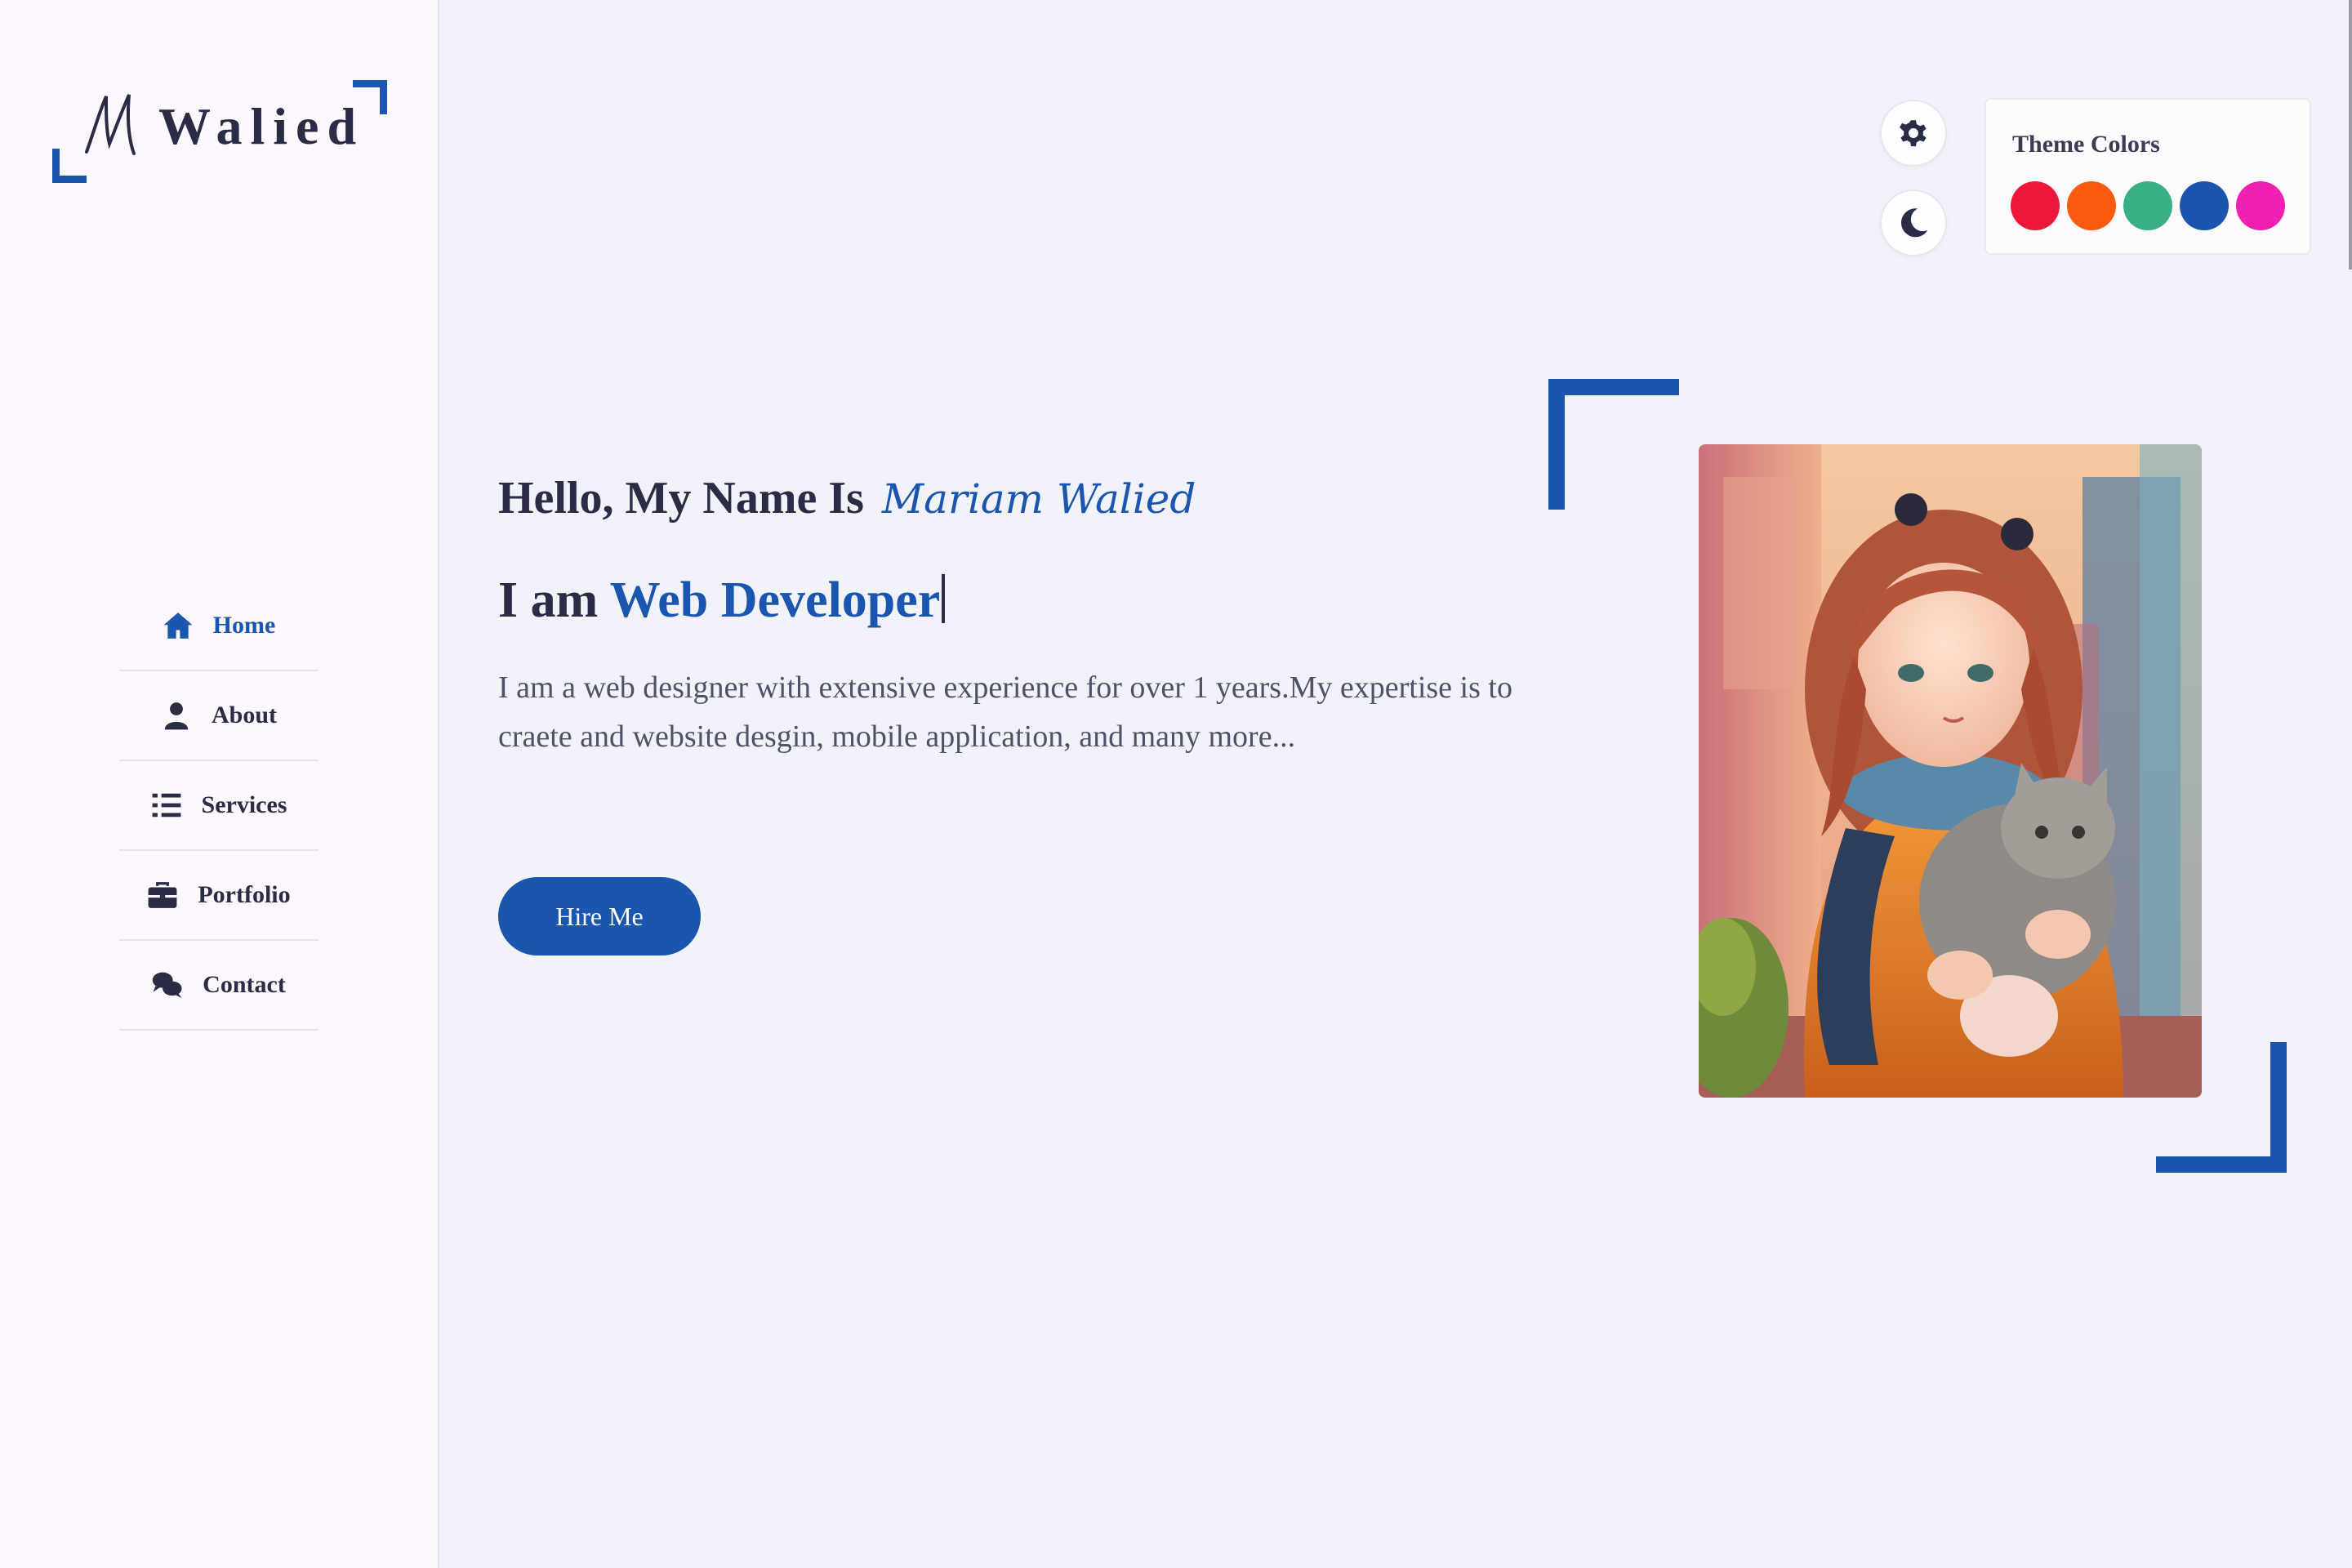 Image resolution: width=2352 pixels, height=1568 pixels. I want to click on portrait-frame-top-left, so click(1613, 445).